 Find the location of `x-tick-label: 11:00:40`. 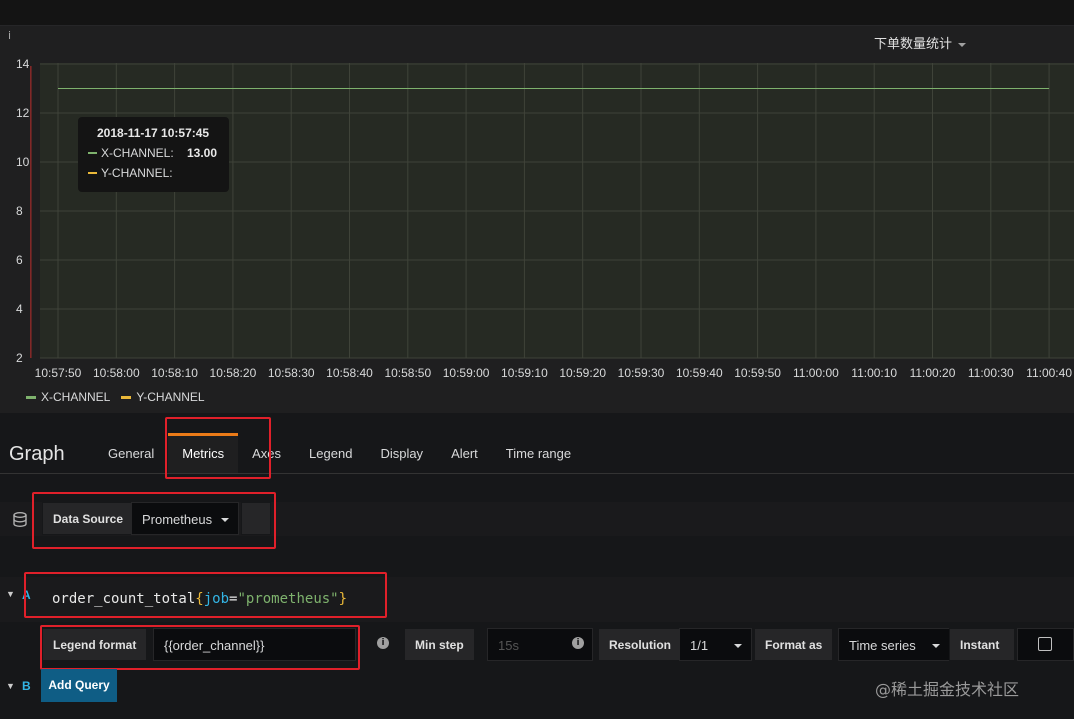

x-tick-label: 11:00:40 is located at coordinates (1049, 373).